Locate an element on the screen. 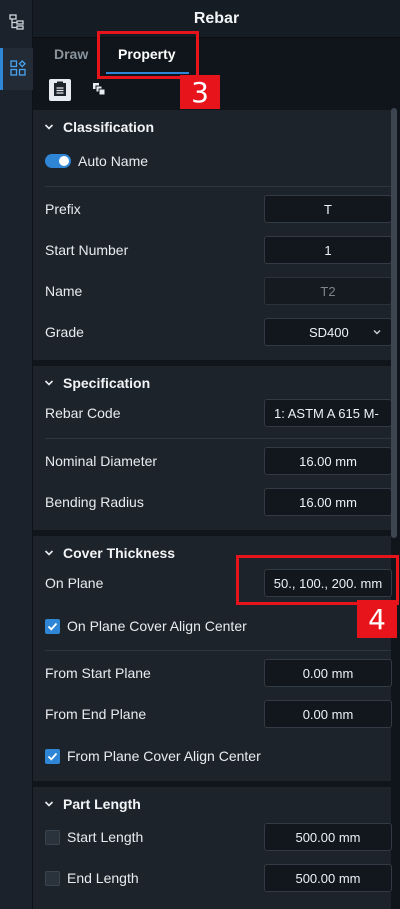 The image size is (400, 909). tab-draw: Draw is located at coordinates (71, 54).